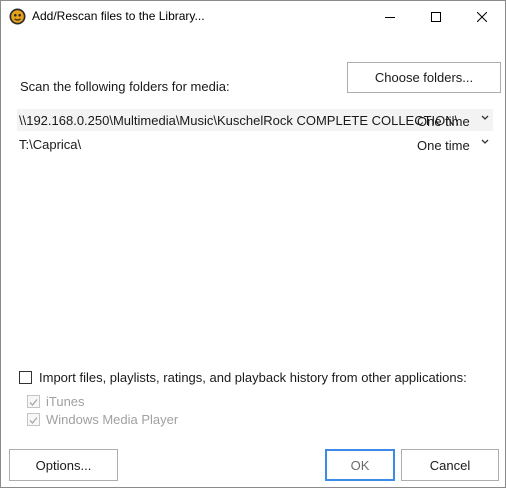 The image size is (506, 488). I want to click on maximize-button, so click(436, 16).